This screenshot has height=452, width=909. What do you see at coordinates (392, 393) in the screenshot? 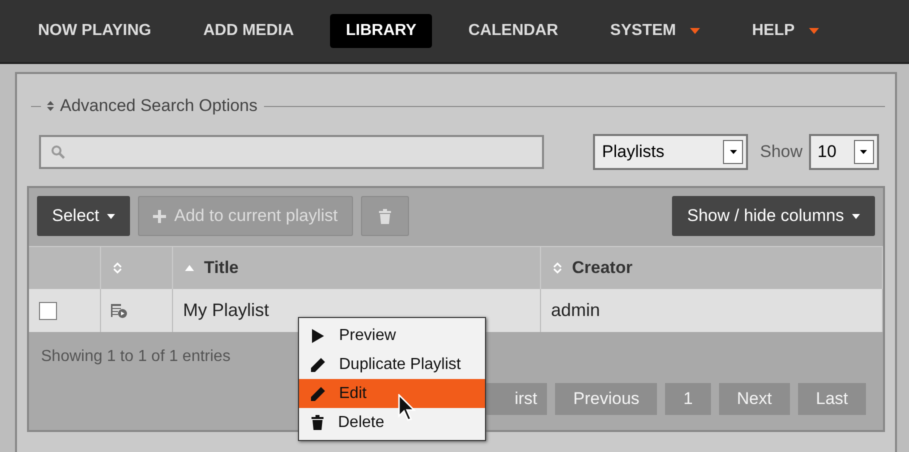
I see `menu-item: Edit` at bounding box center [392, 393].